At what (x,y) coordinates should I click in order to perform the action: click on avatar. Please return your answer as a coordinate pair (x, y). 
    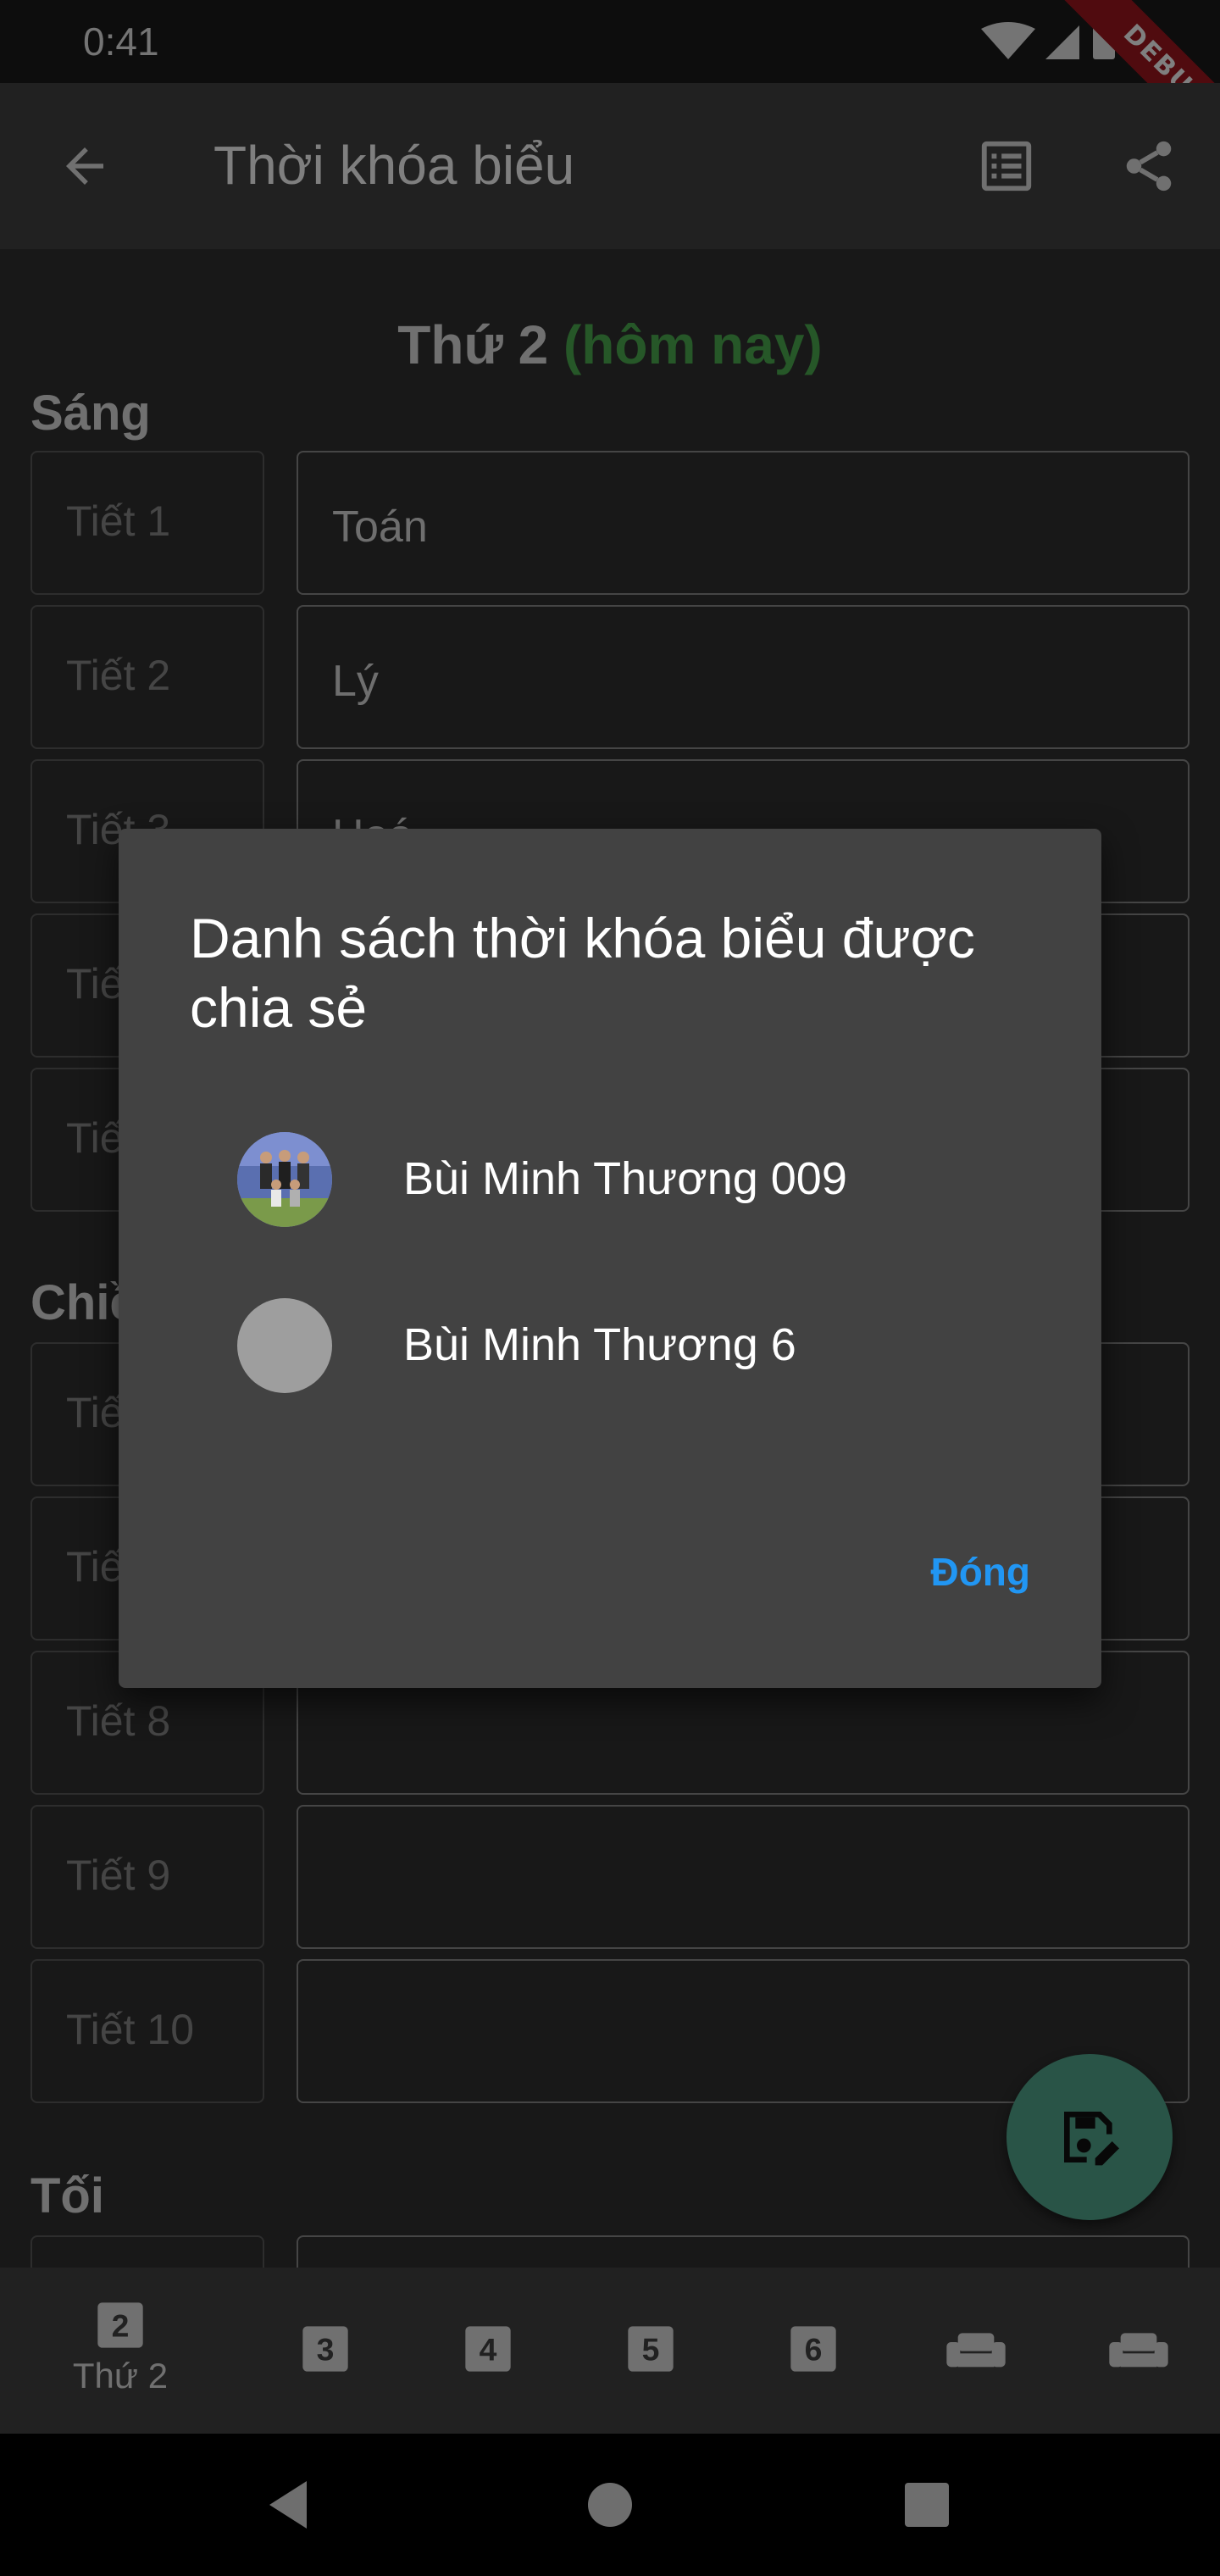
    Looking at the image, I should click on (284, 1179).